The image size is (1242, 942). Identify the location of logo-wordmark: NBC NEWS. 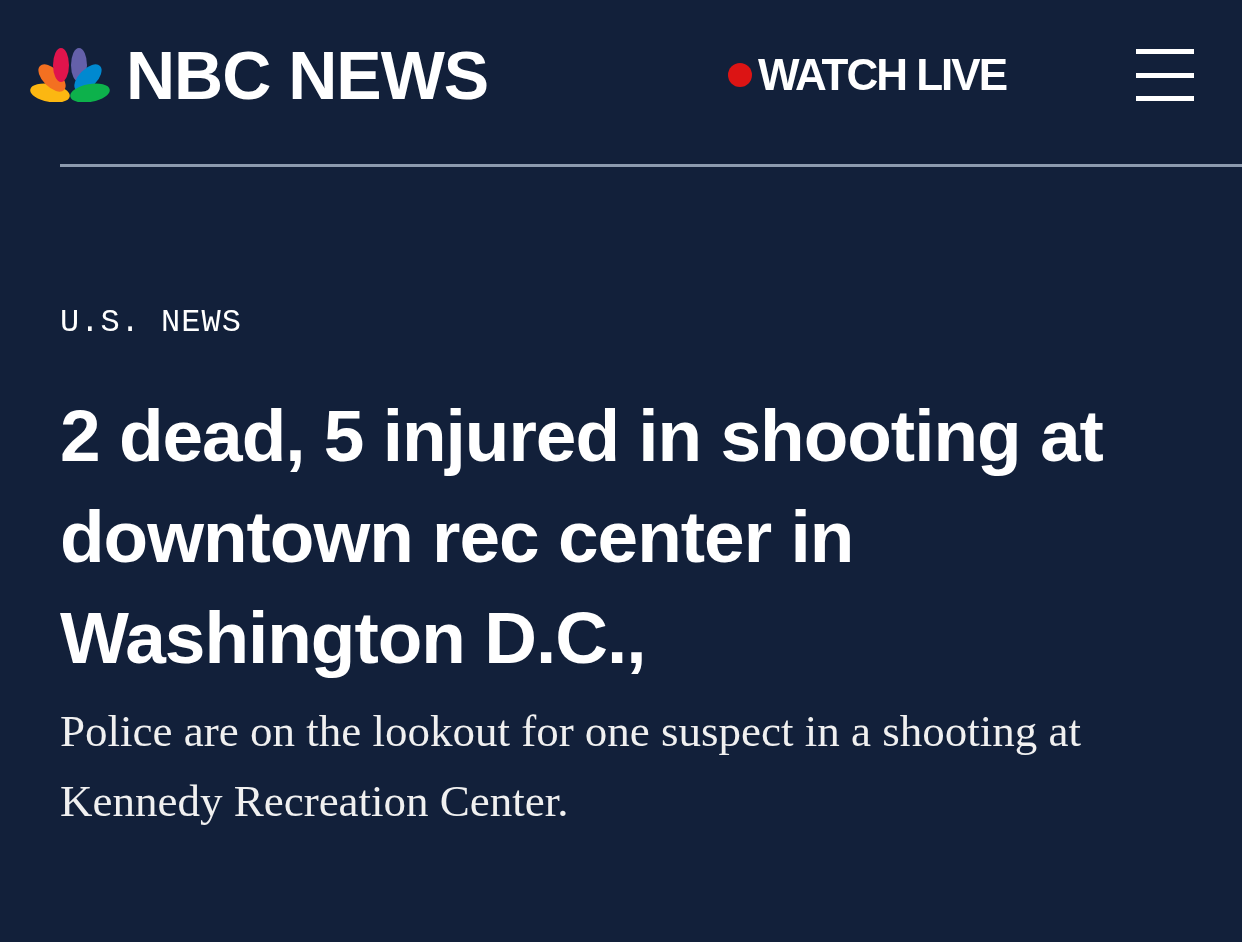
(307, 75).